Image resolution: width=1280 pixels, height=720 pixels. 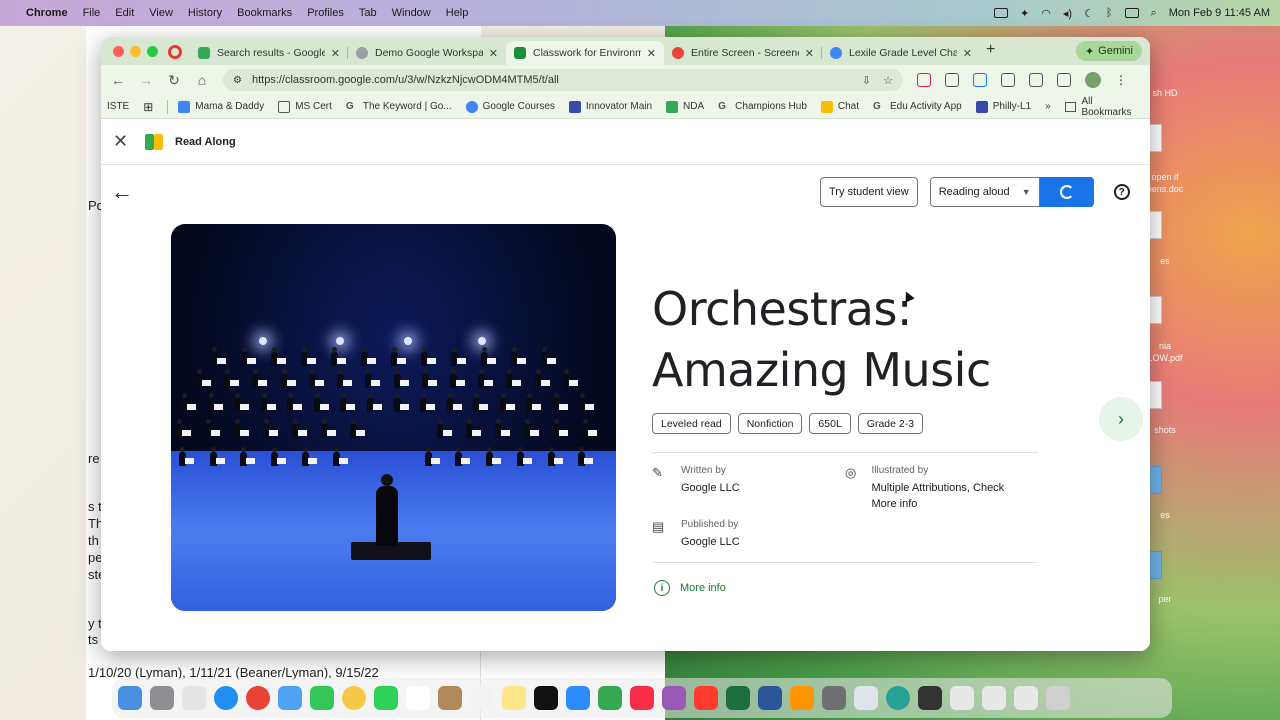 What do you see at coordinates (1036, 80) in the screenshot?
I see `puzzle-icon` at bounding box center [1036, 80].